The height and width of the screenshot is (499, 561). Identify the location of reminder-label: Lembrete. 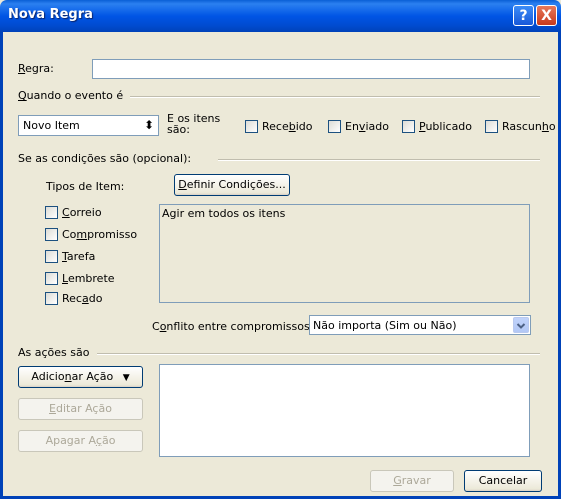
(88, 278).